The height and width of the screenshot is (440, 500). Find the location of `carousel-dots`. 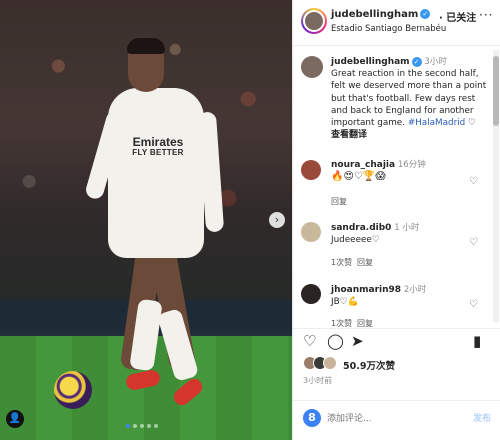

carousel-dots is located at coordinates (142, 426).